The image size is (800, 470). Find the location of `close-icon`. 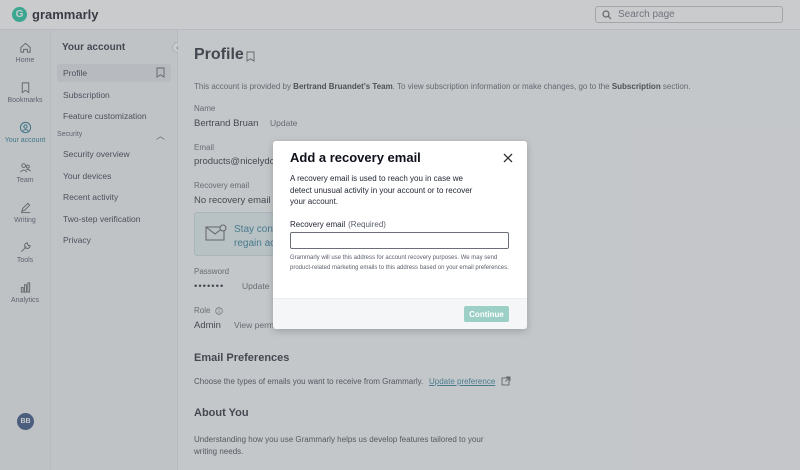

close-icon is located at coordinates (508, 158).